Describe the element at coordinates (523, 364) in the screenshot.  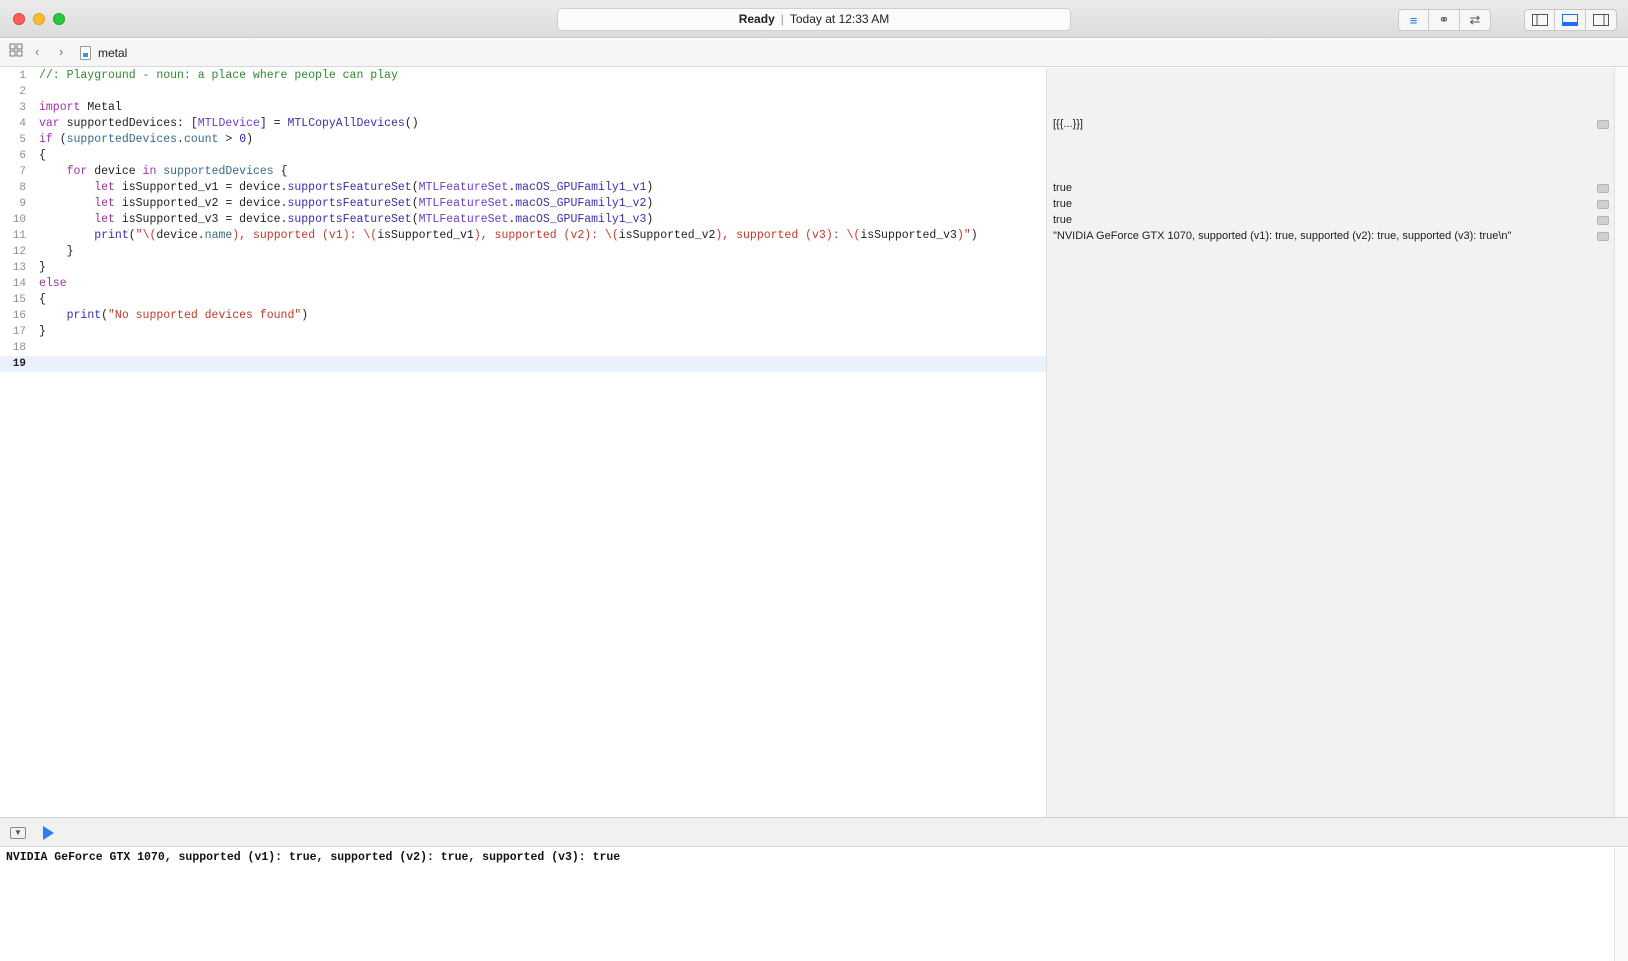
I see `current-code-line: 19` at that location.